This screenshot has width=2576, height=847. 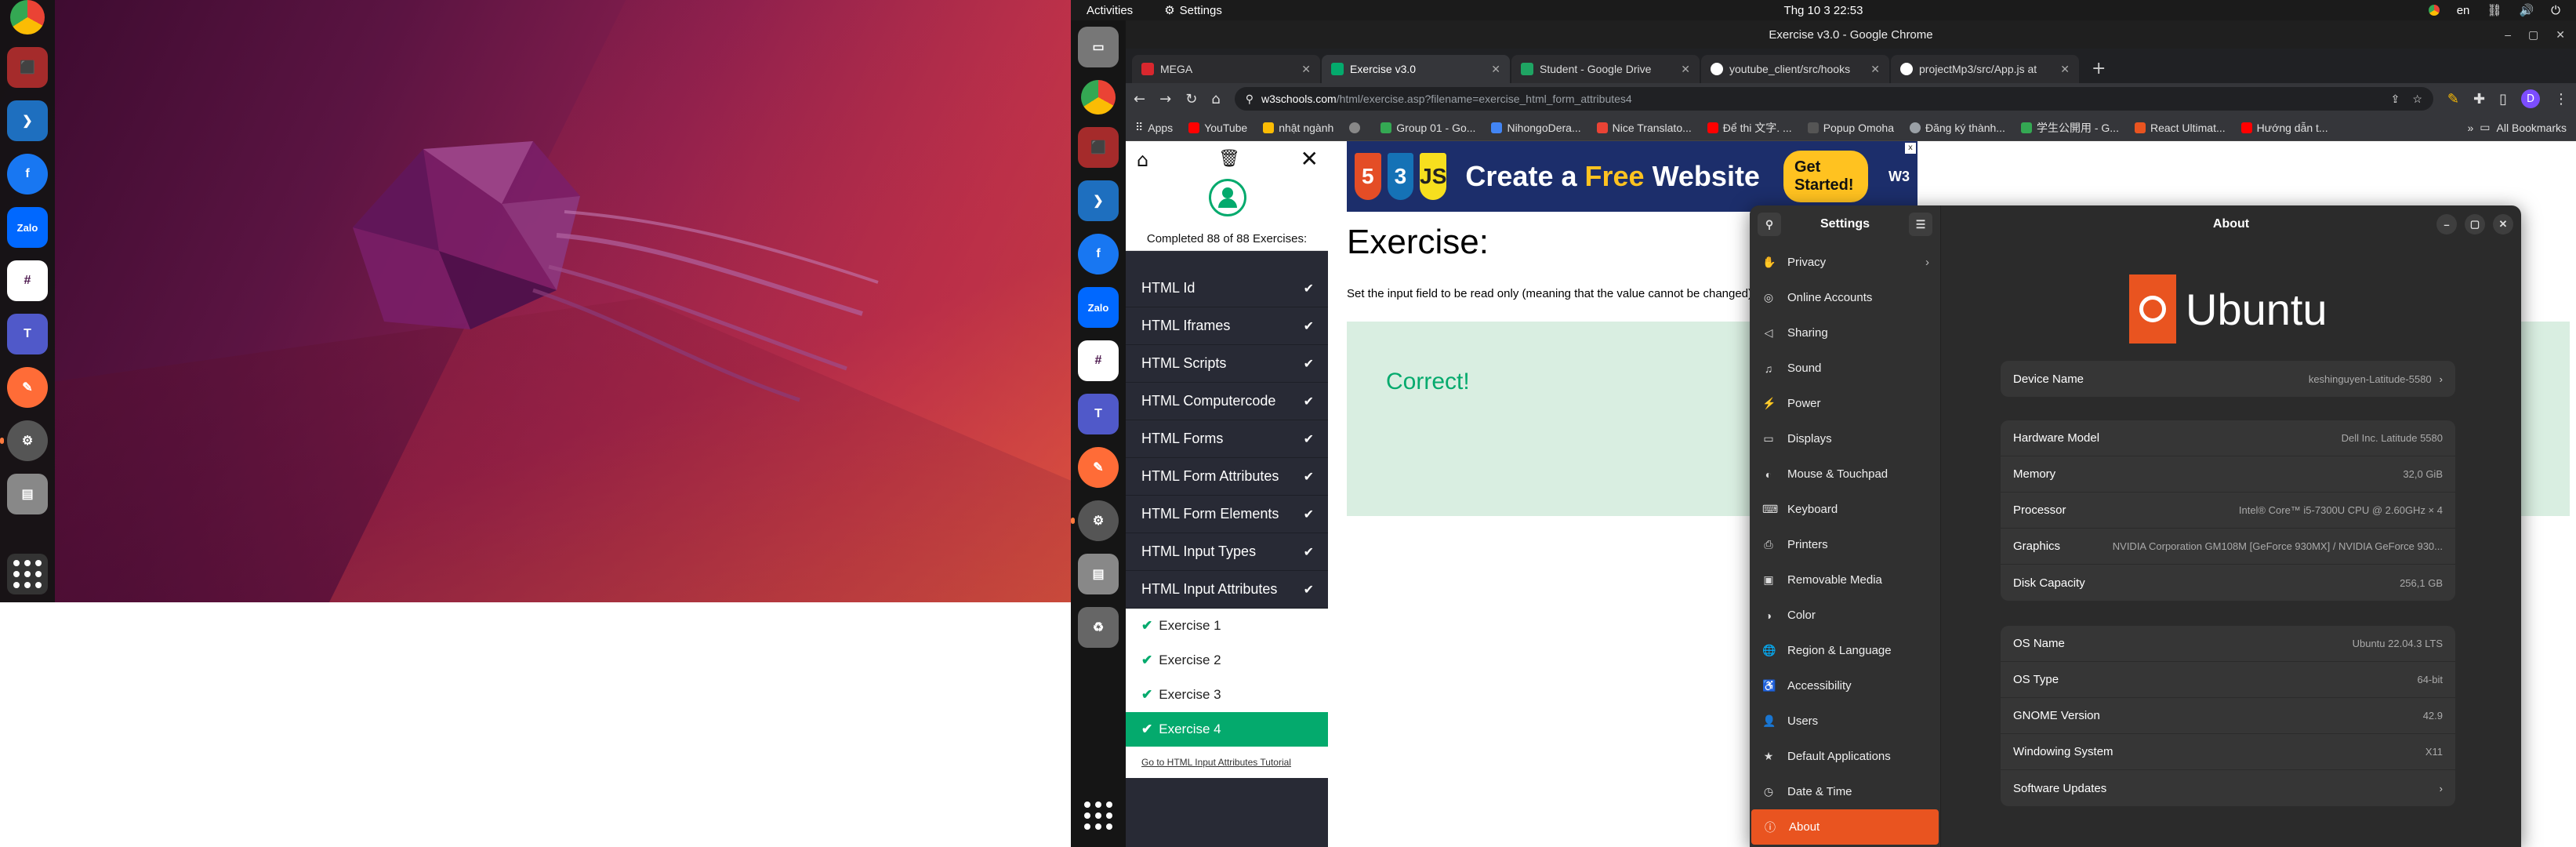 What do you see at coordinates (1193, 10) in the screenshot?
I see `app-indicator: ⚙ Settings` at bounding box center [1193, 10].